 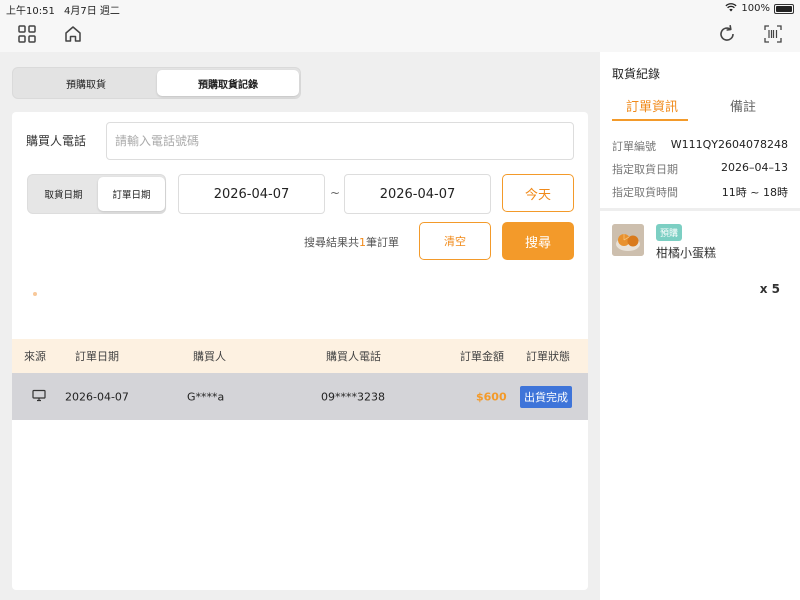 I want to click on info-label: 指定取貨時間, so click(x=645, y=192).